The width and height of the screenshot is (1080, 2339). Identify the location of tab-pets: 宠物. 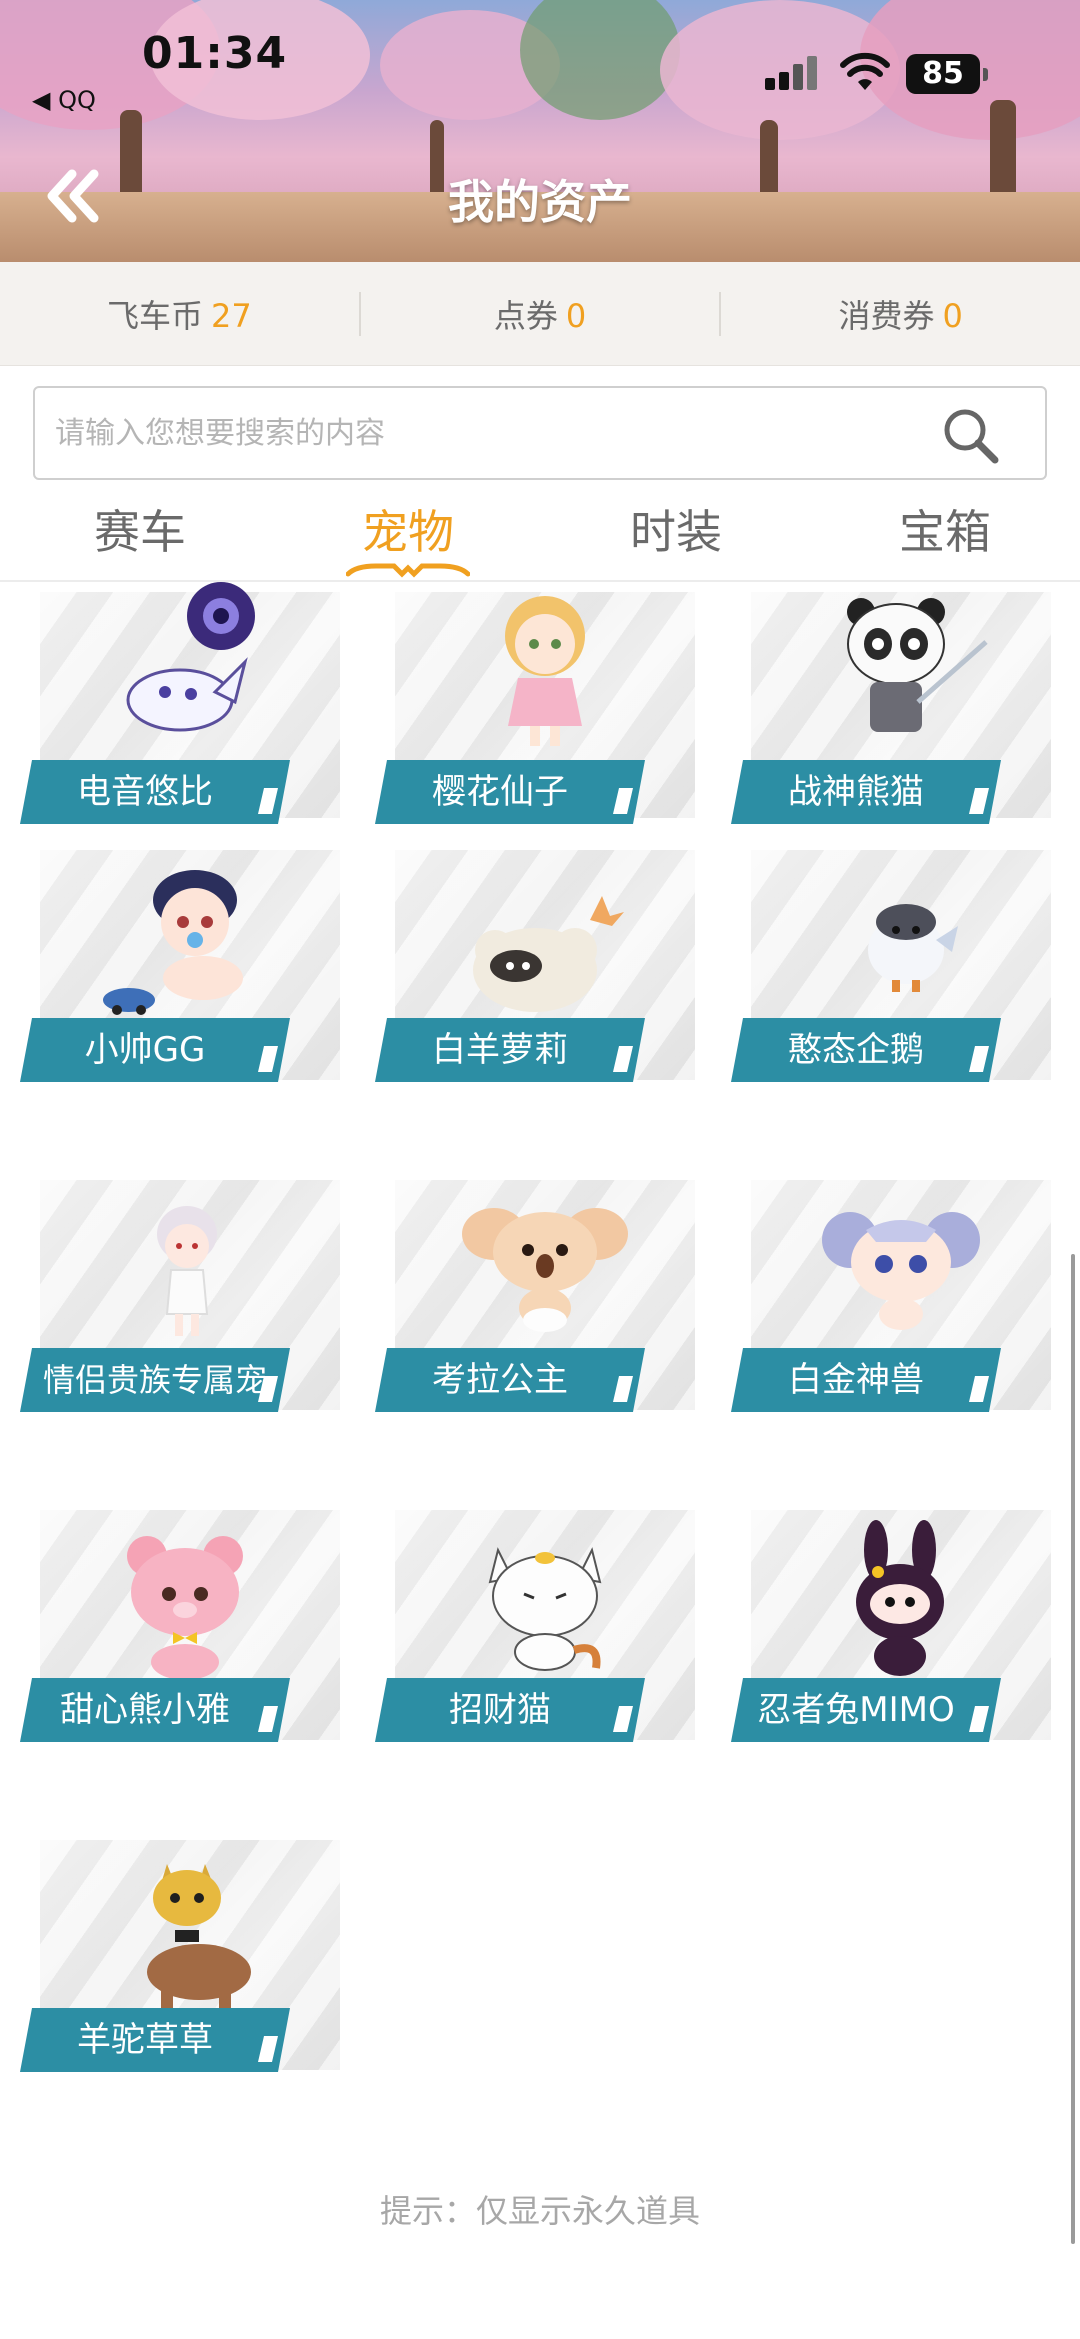
(408, 529).